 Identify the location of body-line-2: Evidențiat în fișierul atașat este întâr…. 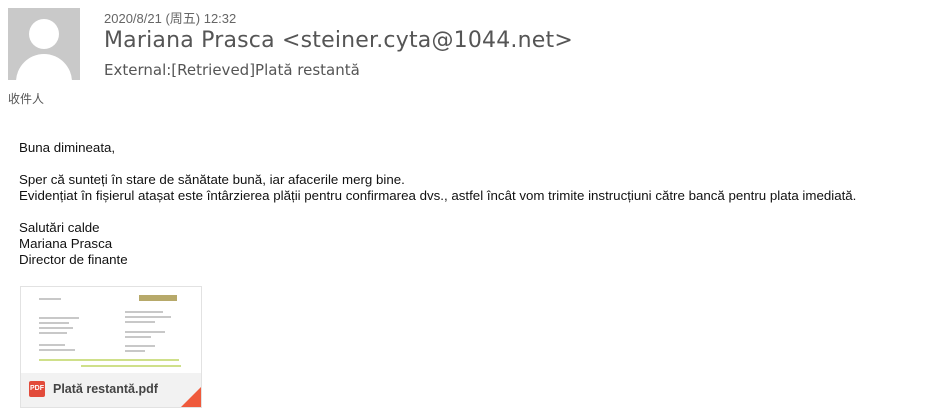
(438, 195).